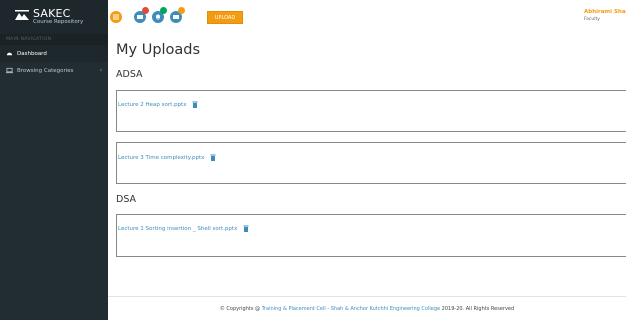 The width and height of the screenshot is (626, 320). What do you see at coordinates (54, 39) in the screenshot?
I see `nav-header: MAIN NAVIGATION` at bounding box center [54, 39].